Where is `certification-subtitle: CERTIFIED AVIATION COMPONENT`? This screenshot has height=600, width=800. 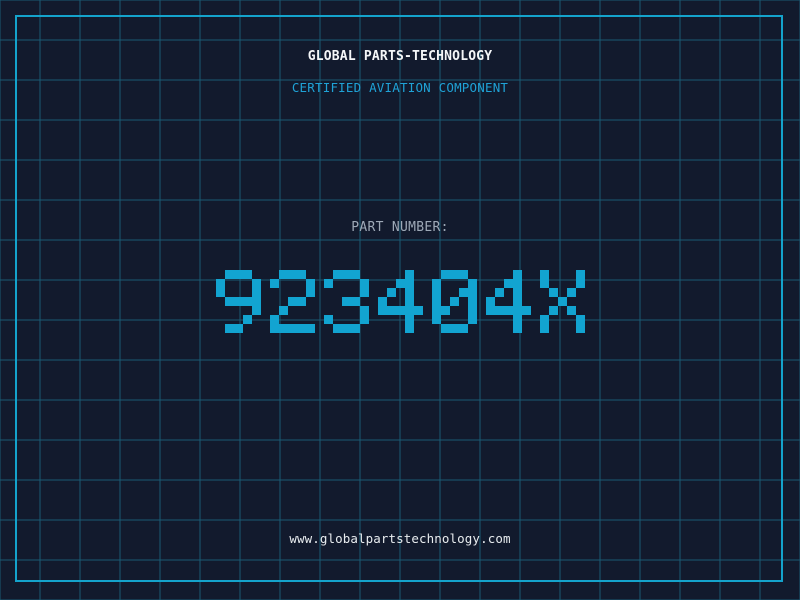 certification-subtitle: CERTIFIED AVIATION COMPONENT is located at coordinates (400, 87).